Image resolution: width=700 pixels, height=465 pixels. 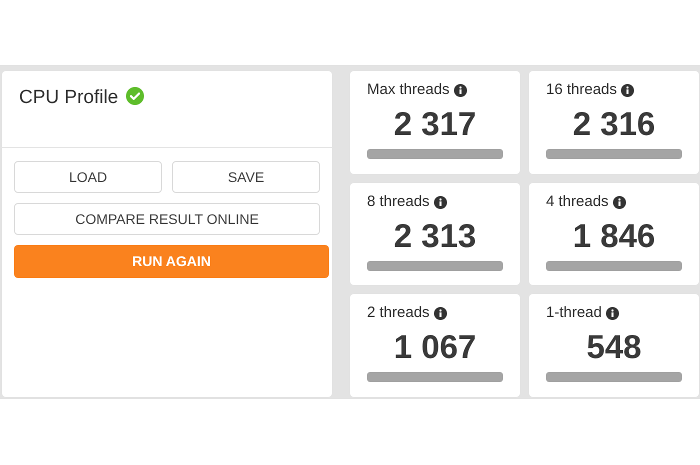 I want to click on score-value: 2 313, so click(x=435, y=236).